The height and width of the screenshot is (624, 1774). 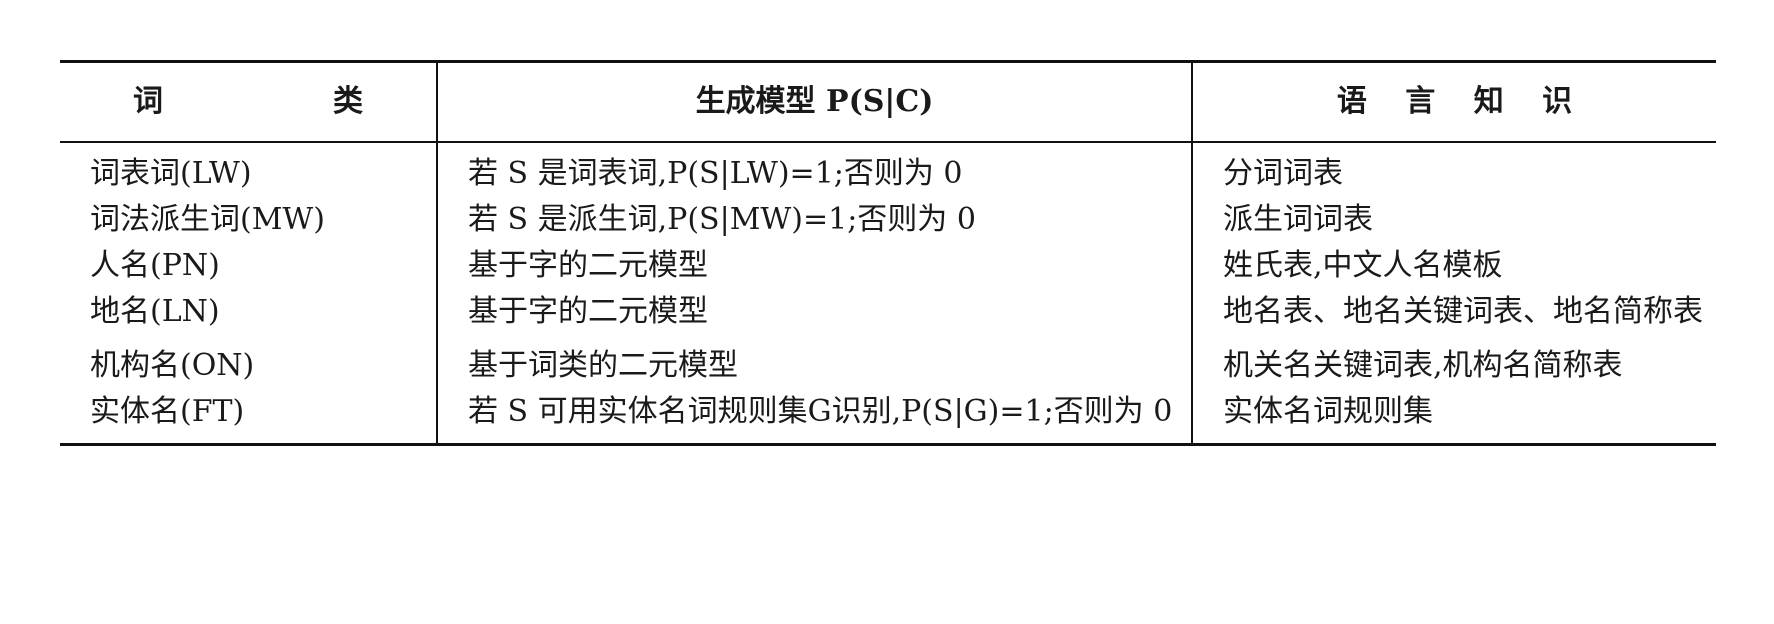 I want to click on cell-word-class: 机构名(ON), so click(x=172, y=365).